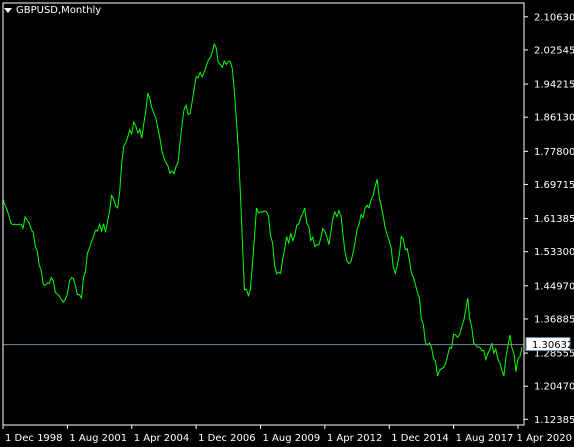  I want to click on x-tick-label: 1 Aug 2001, so click(98, 438).